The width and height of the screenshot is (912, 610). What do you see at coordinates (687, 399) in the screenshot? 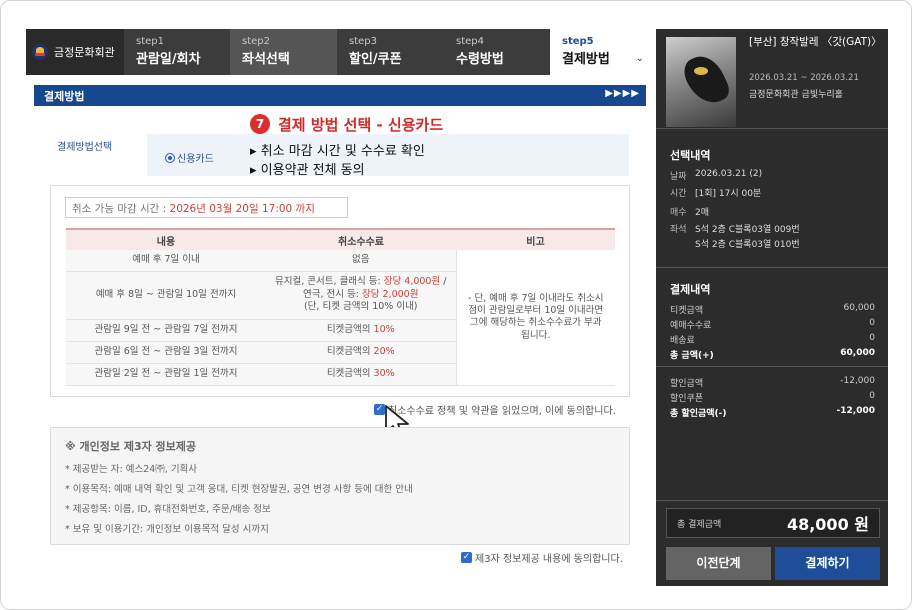
I see `discount-key: 할인쿠폰` at bounding box center [687, 399].